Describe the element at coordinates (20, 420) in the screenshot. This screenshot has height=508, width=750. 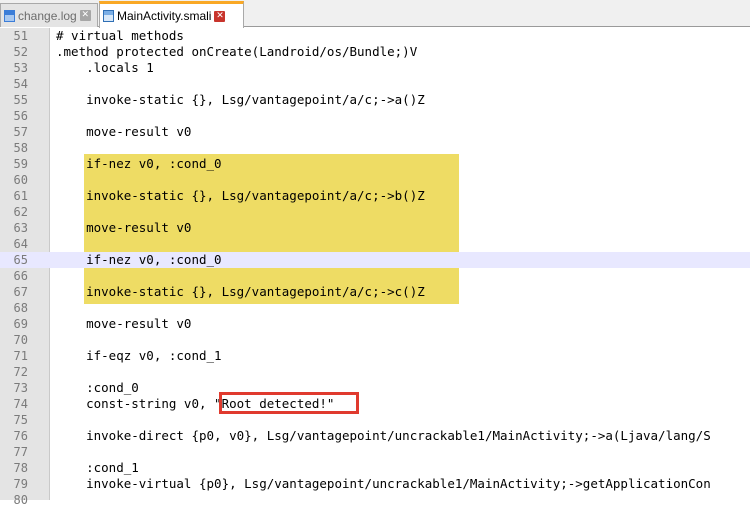
I see `line-number: 75` at that location.